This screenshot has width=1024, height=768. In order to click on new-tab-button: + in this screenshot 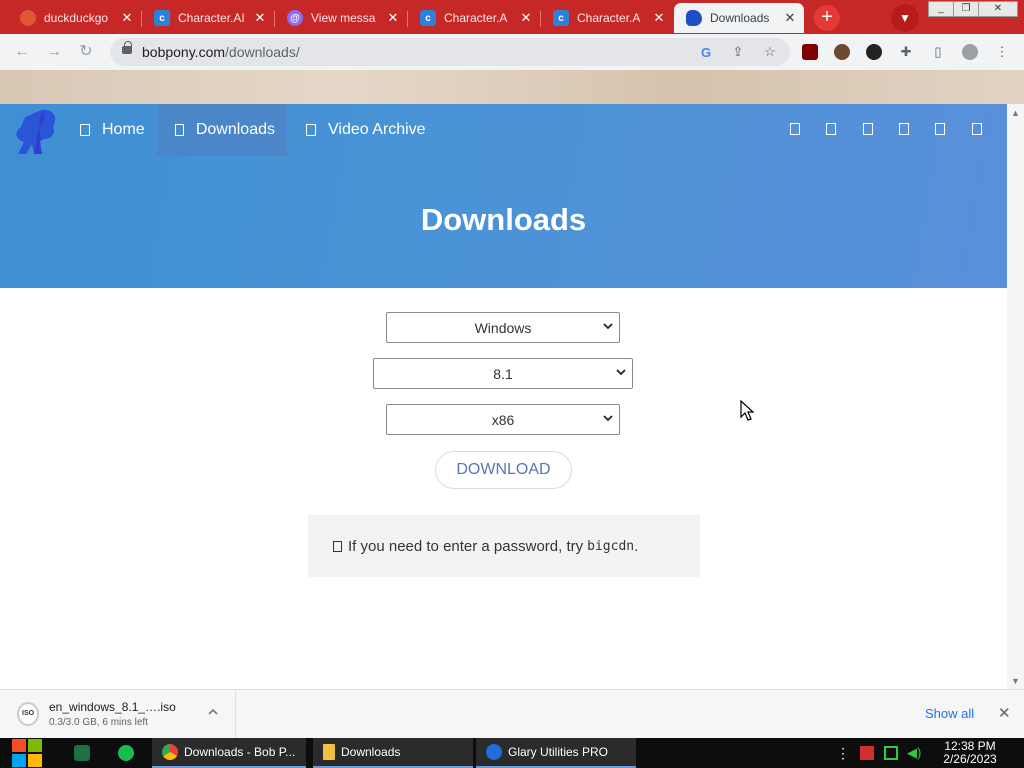, I will do `click(827, 18)`.